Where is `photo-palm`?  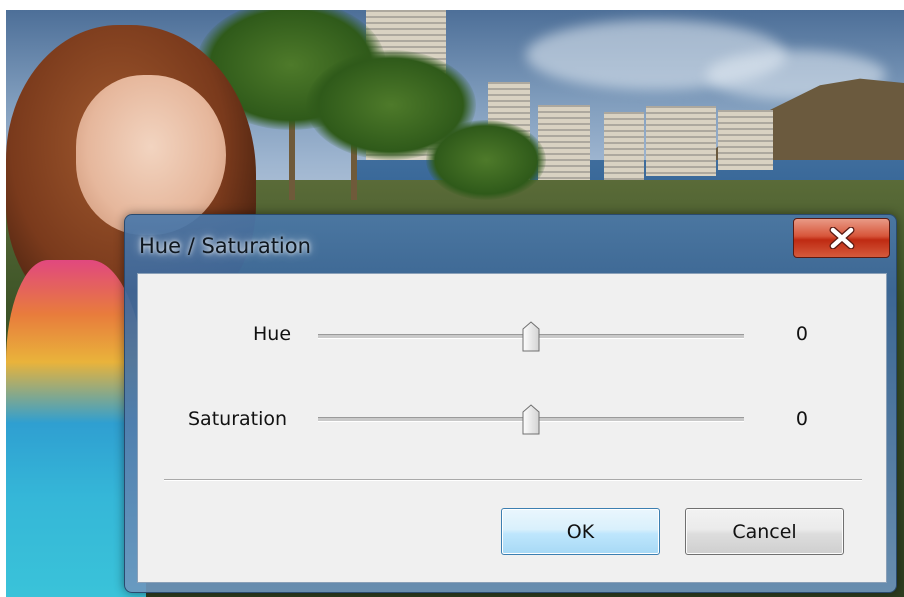 photo-palm is located at coordinates (486, 160).